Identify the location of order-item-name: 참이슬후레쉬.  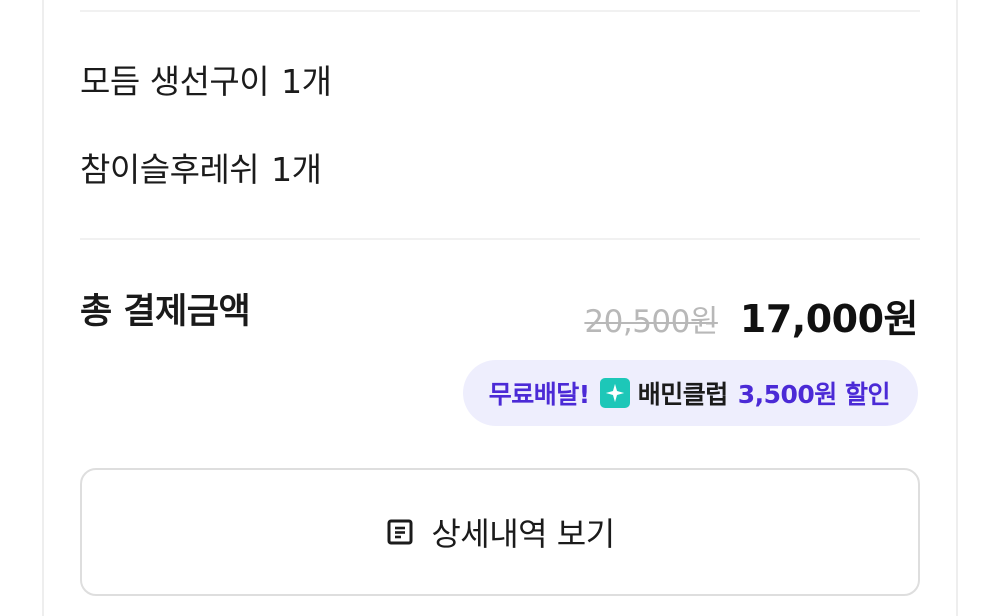
(170, 169).